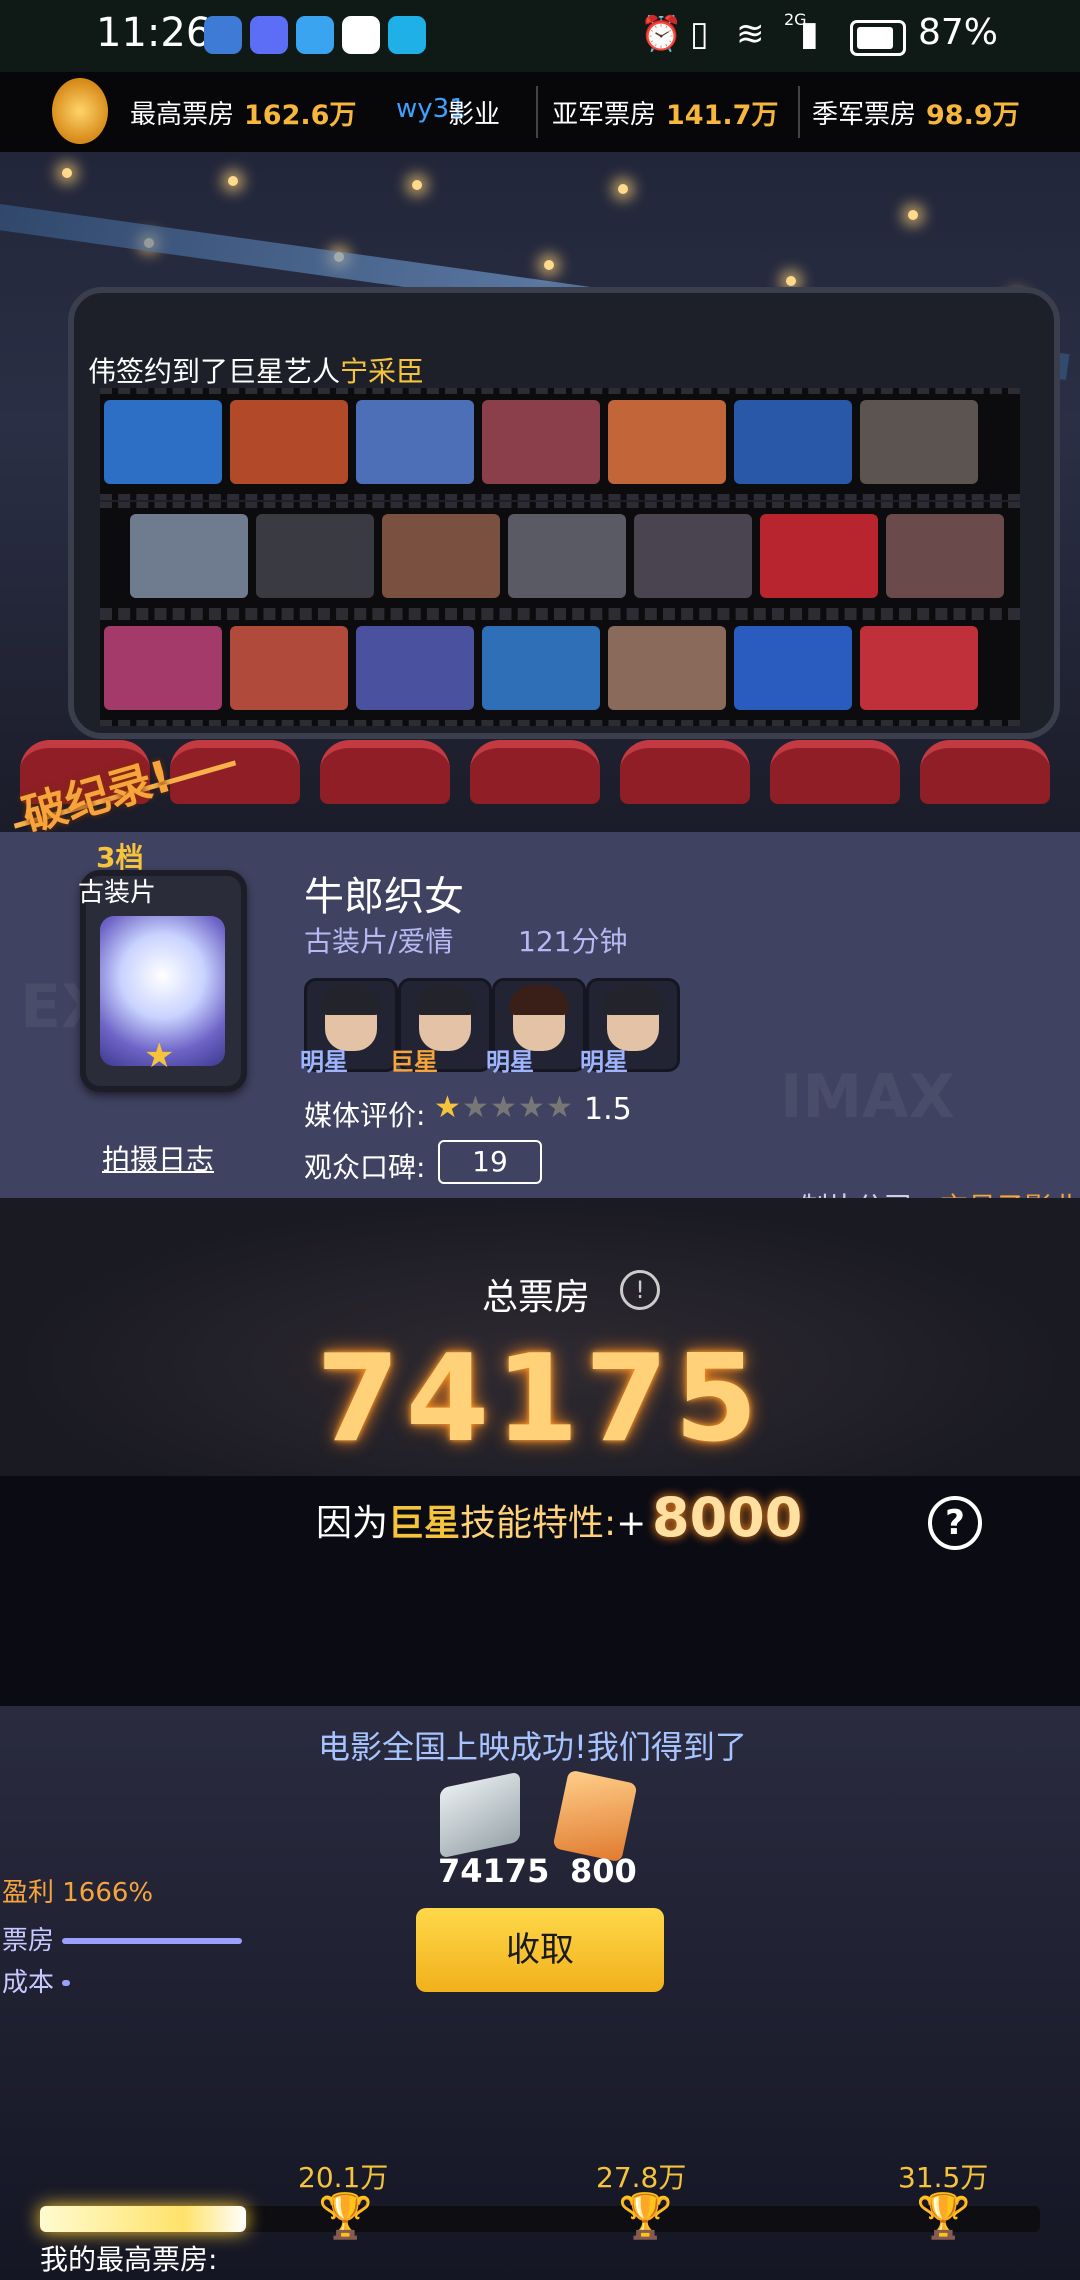 This screenshot has width=1080, height=2280. What do you see at coordinates (640, 1290) in the screenshot?
I see `info-icon: !` at bounding box center [640, 1290].